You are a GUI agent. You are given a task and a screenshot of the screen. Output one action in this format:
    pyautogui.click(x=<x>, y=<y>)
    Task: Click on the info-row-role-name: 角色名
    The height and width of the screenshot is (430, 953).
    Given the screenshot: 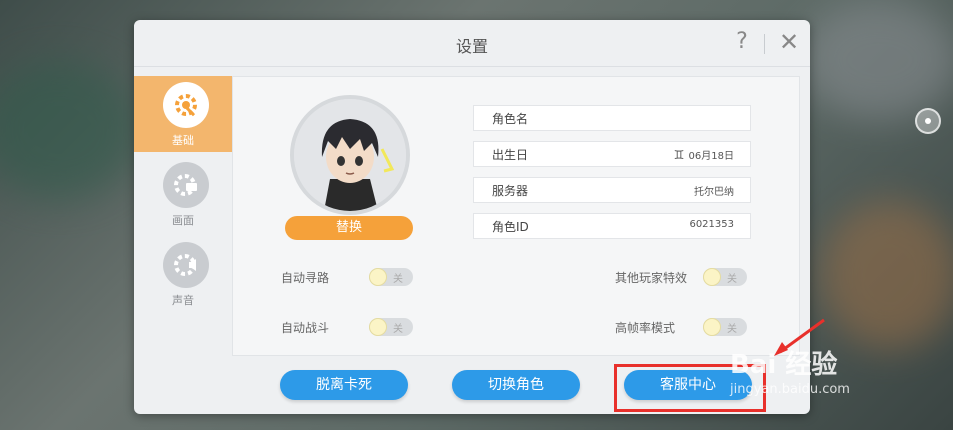 What is the action you would take?
    pyautogui.click(x=612, y=118)
    